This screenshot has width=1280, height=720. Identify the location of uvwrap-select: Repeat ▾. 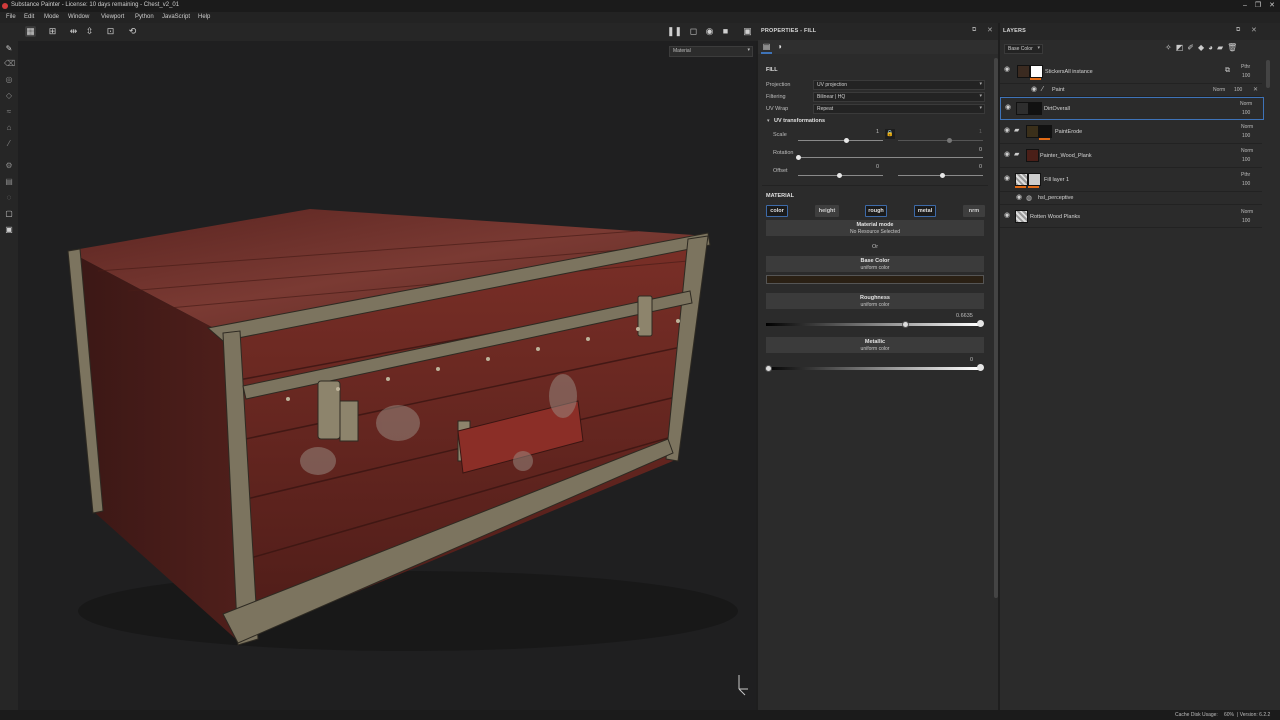
(899, 109).